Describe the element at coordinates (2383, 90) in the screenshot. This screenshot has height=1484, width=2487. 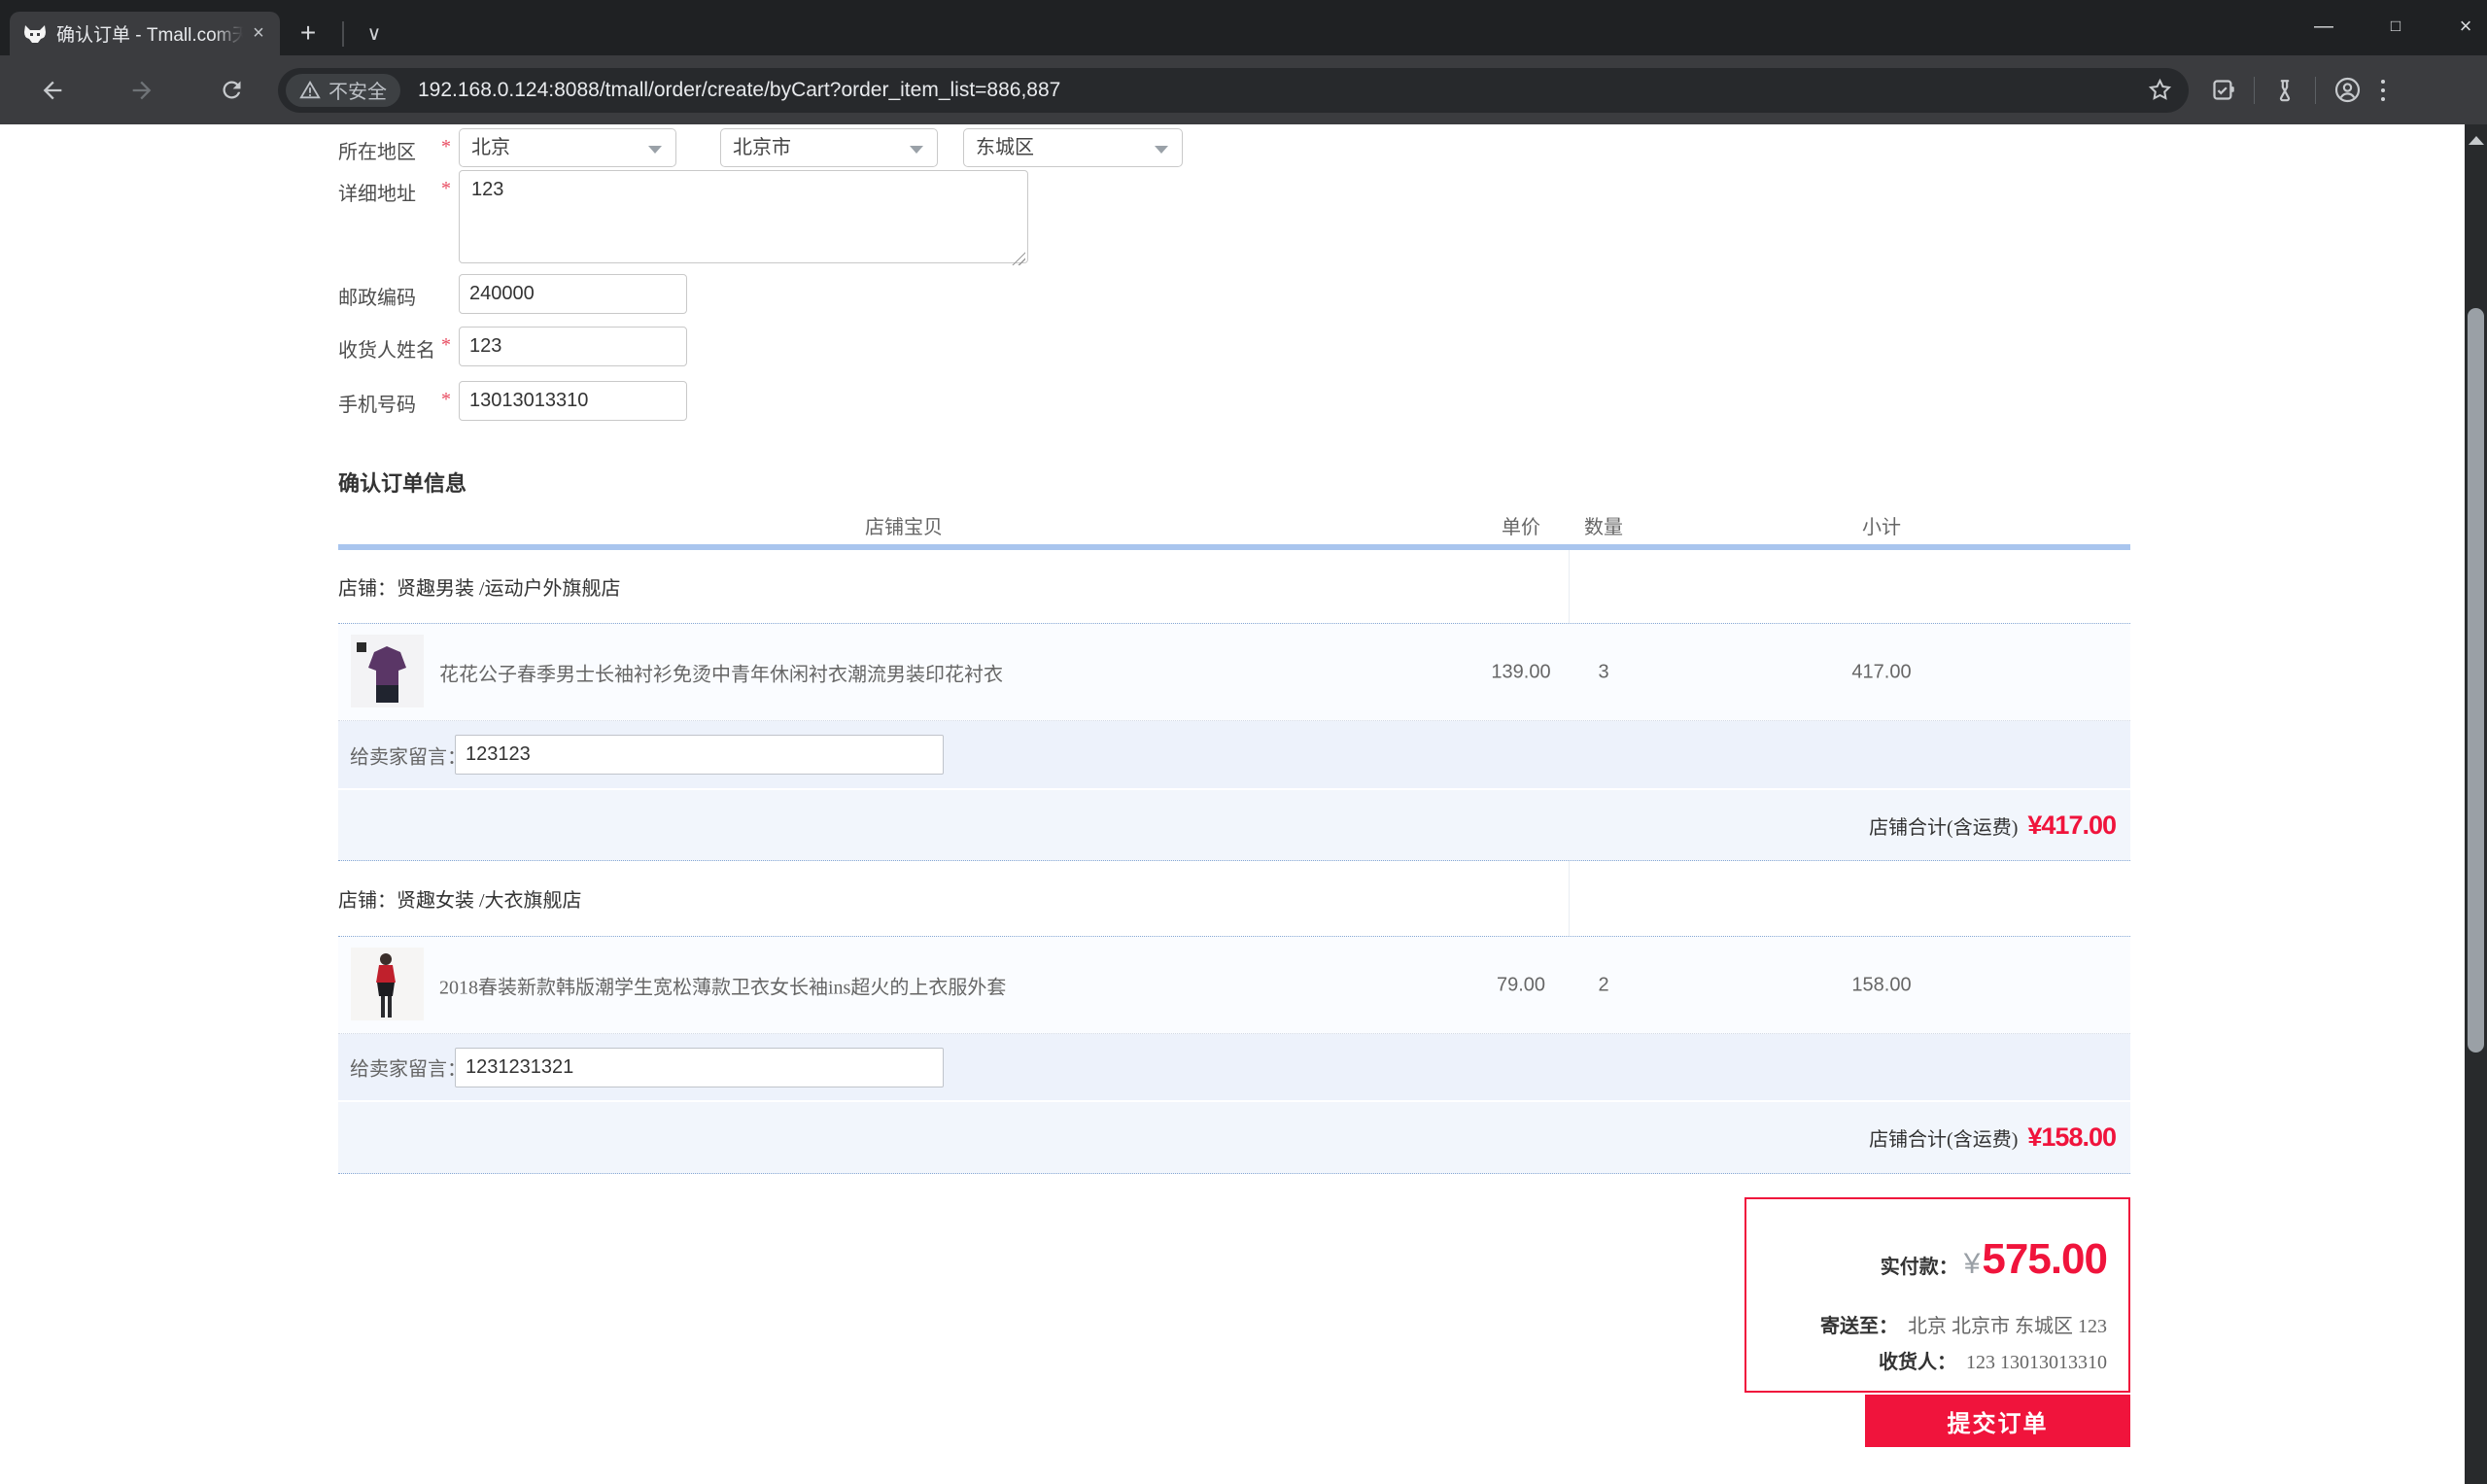
I see `menu-kebab-icon` at that location.